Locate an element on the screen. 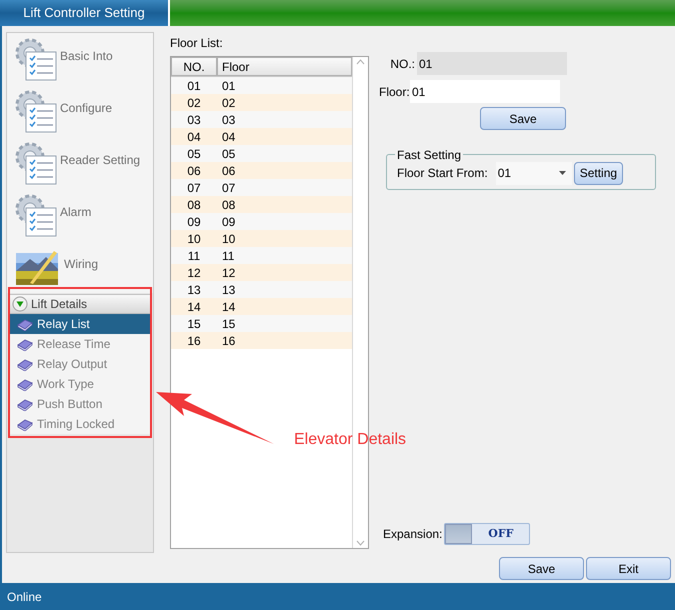 The image size is (675, 610). sidebar-item: Reader Setting is located at coordinates (100, 160).